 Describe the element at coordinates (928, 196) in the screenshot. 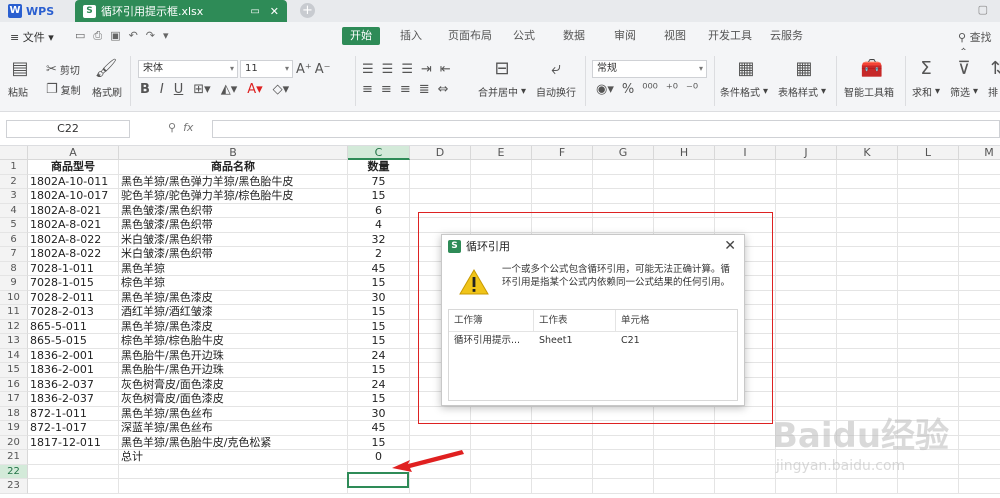

I see `cell-l3` at that location.